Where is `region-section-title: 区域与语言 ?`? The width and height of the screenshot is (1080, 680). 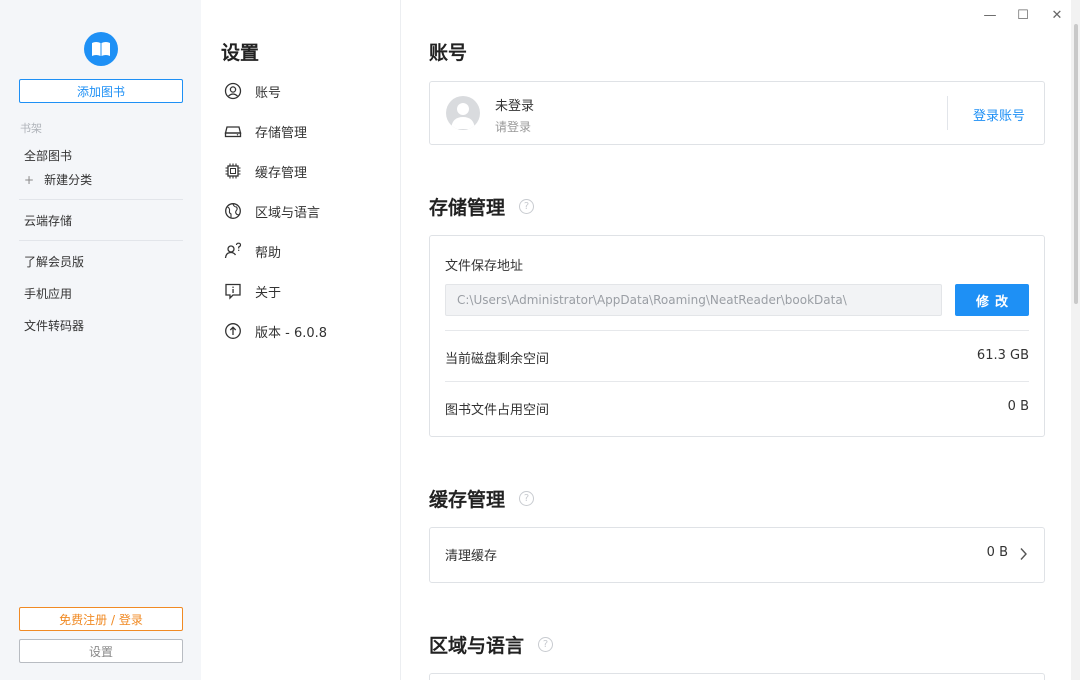
region-section-title: 区域与语言 ? is located at coordinates (491, 644).